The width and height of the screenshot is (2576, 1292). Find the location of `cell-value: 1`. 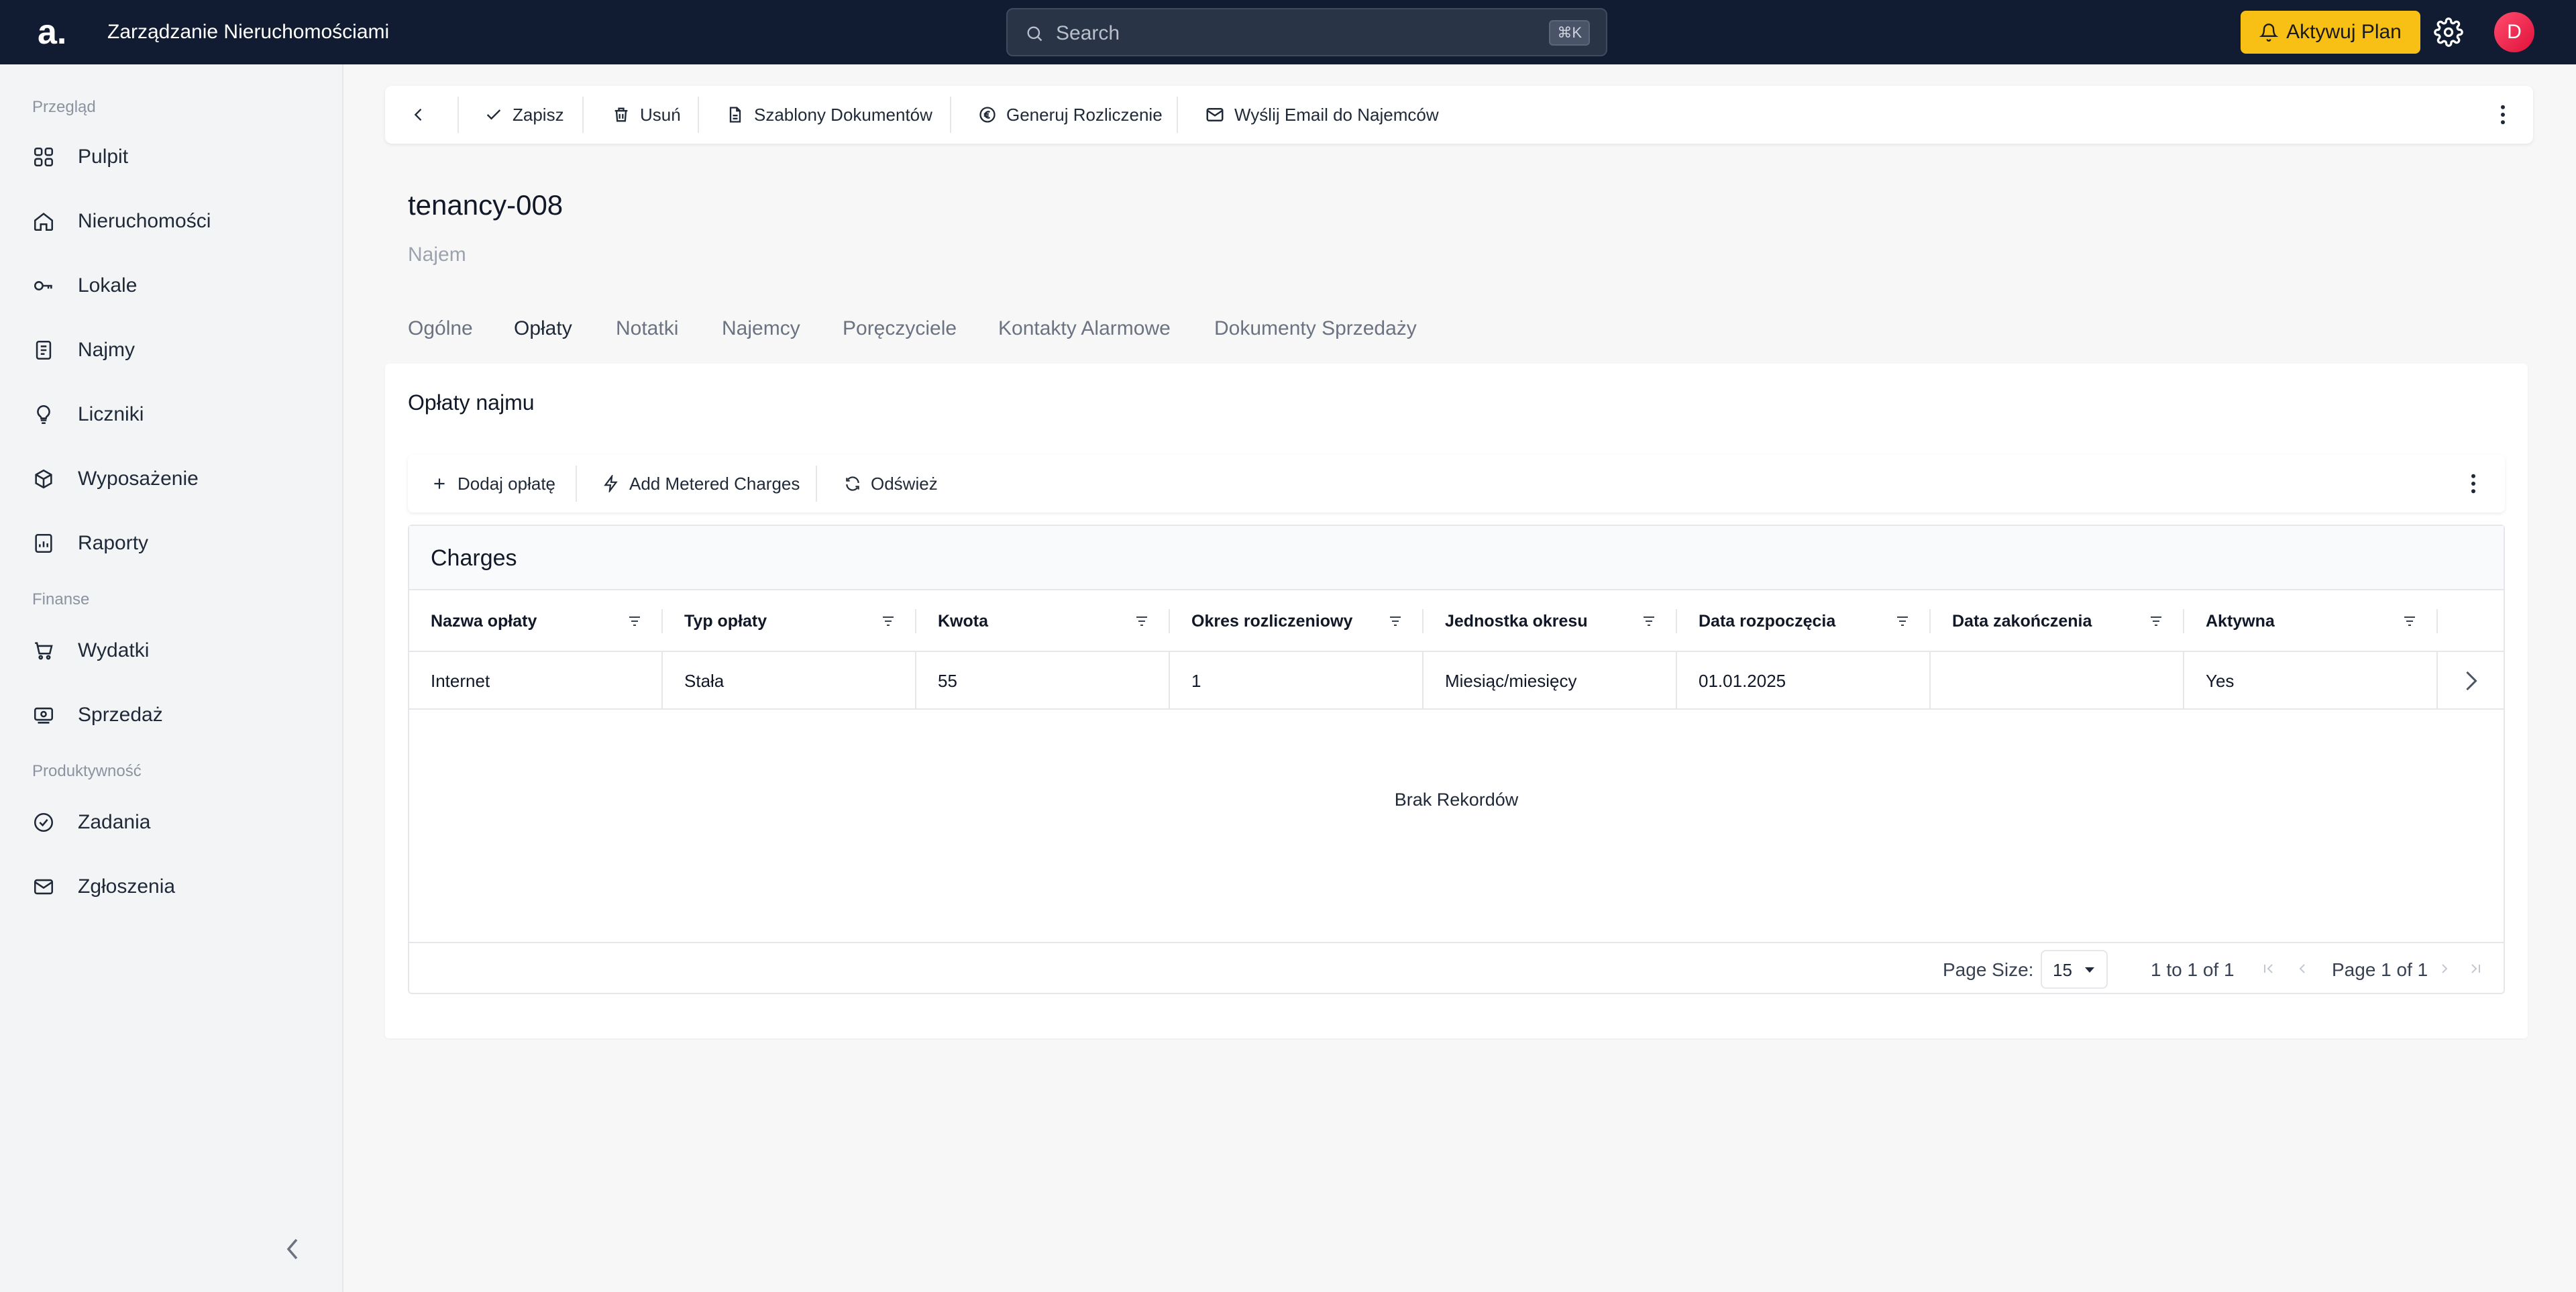

cell-value: 1 is located at coordinates (1196, 681).